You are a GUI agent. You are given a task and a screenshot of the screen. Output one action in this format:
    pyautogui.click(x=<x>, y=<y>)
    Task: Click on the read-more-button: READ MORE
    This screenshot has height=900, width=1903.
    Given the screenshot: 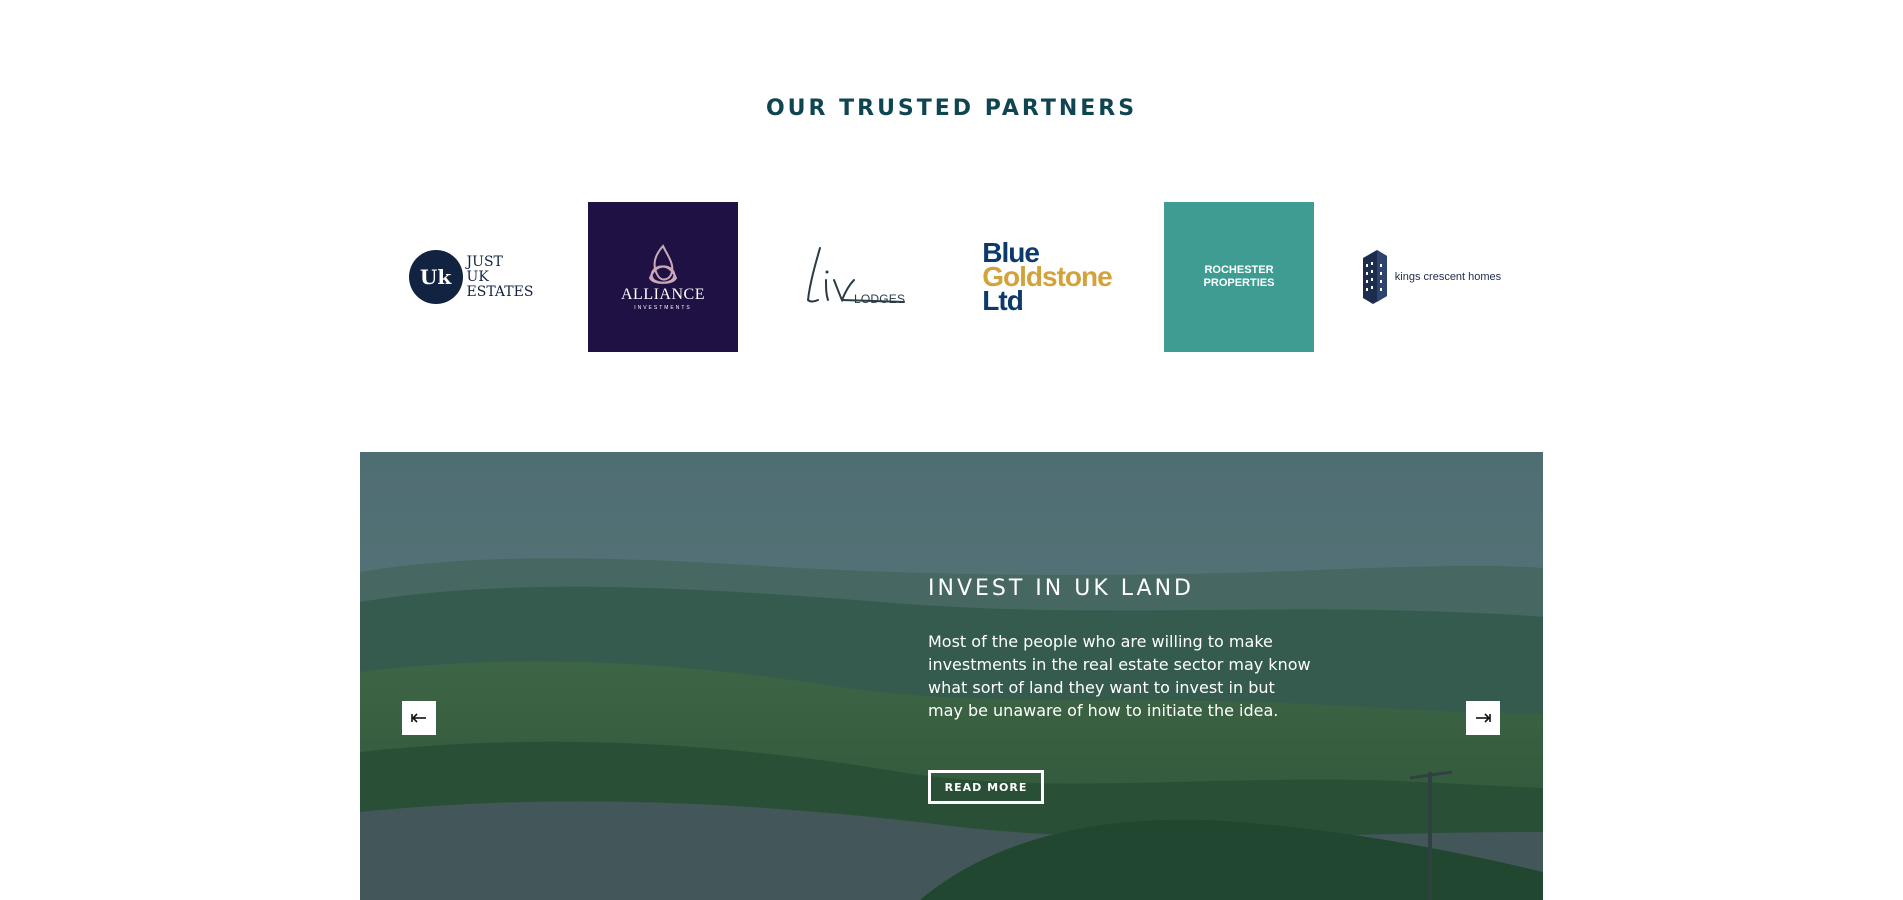 What is the action you would take?
    pyautogui.click(x=986, y=787)
    